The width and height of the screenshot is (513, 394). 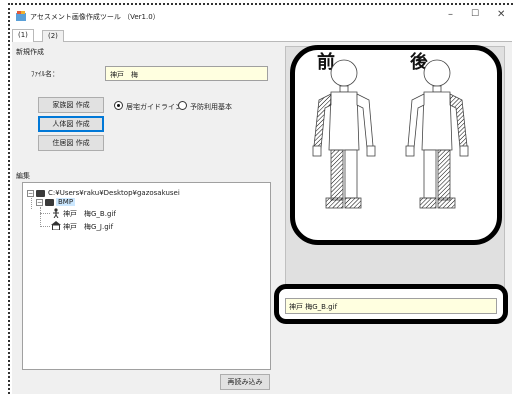 What do you see at coordinates (182, 105) in the screenshot?
I see `radio-prevention-basic` at bounding box center [182, 105].